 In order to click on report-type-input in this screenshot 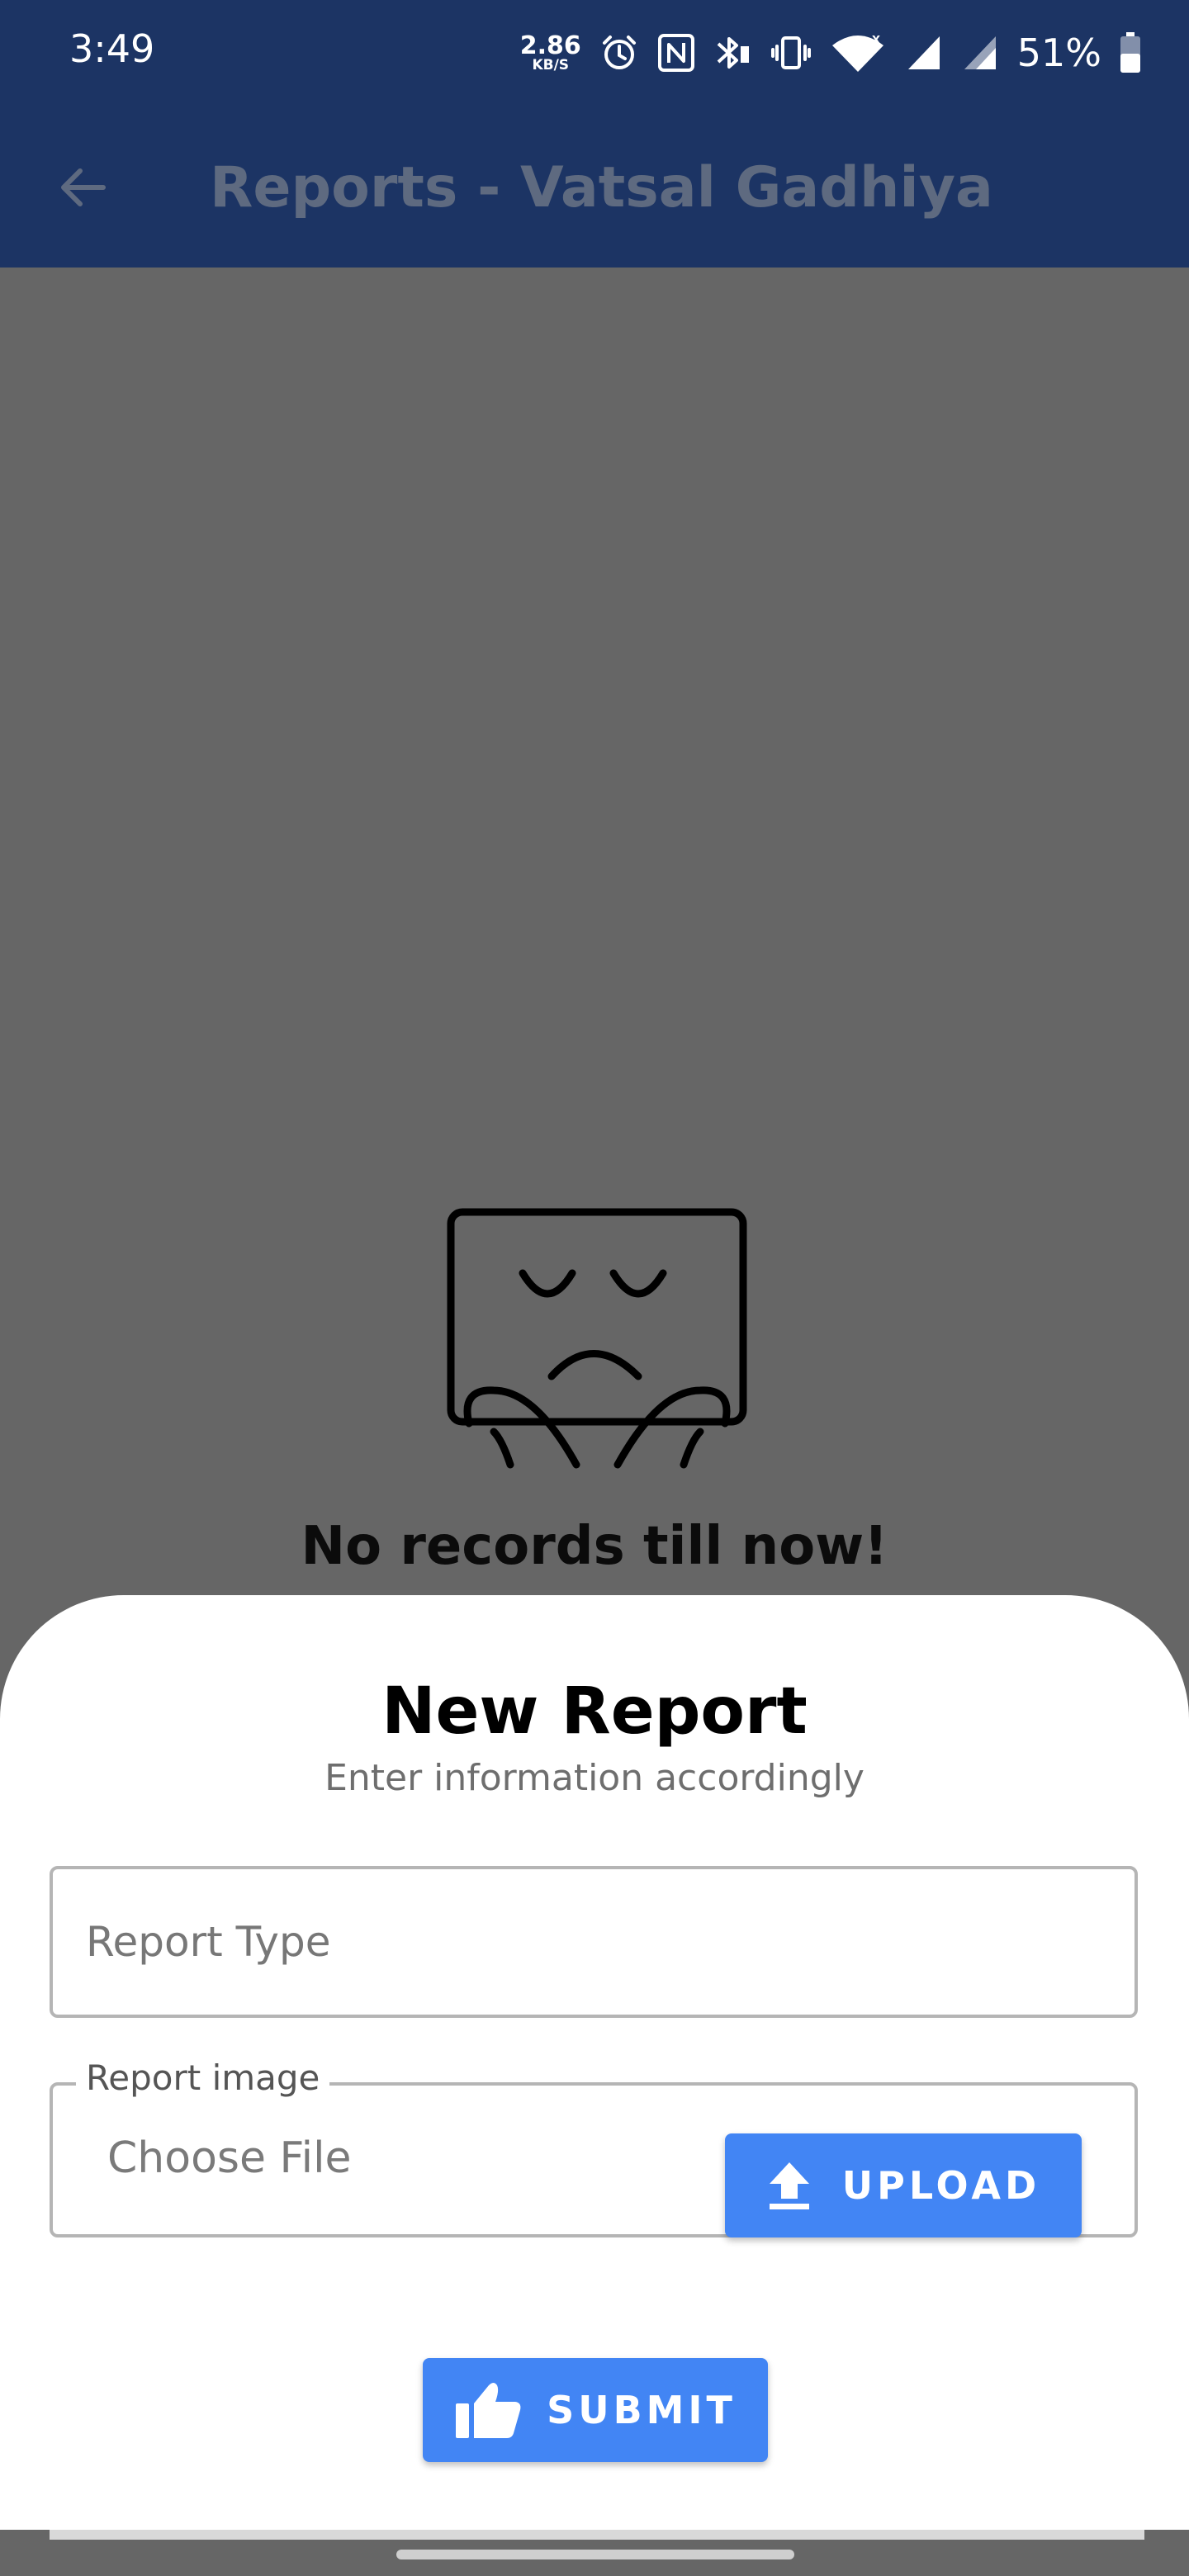, I will do `click(594, 1942)`.